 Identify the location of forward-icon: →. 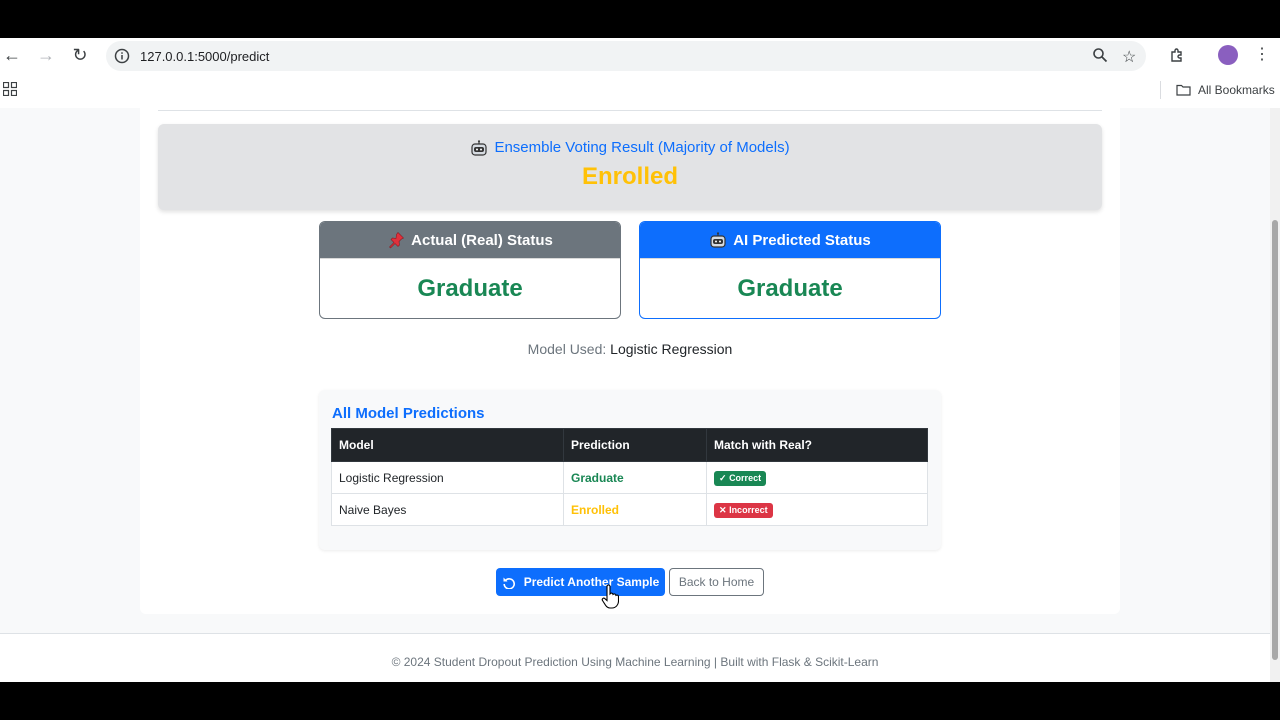
(46, 55).